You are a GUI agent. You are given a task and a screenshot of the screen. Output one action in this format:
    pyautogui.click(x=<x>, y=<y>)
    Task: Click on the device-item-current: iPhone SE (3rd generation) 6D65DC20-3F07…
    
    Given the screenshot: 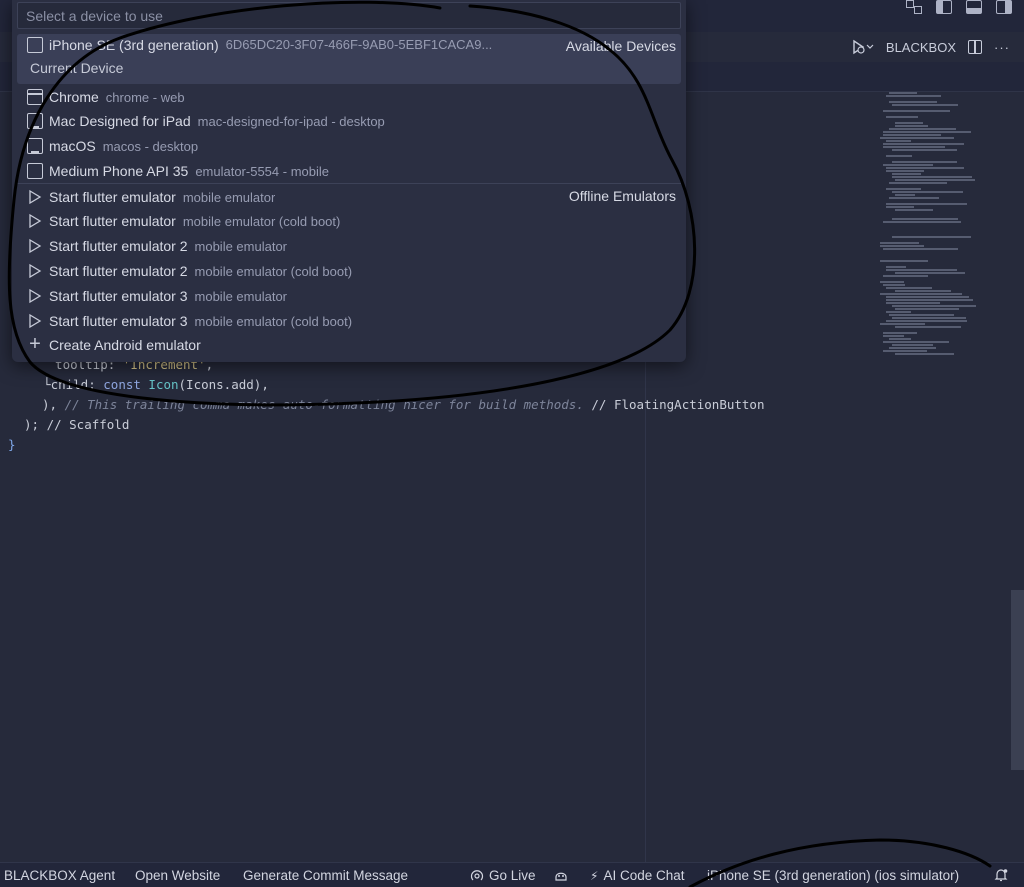 What is the action you would take?
    pyautogui.click(x=349, y=59)
    